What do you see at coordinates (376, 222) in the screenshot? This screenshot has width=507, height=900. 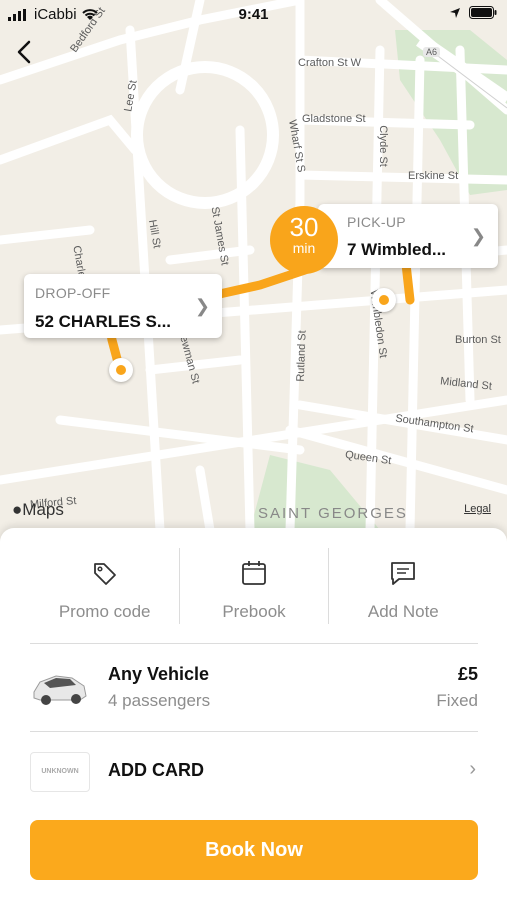 I see `pickup-label: PICK-UP` at bounding box center [376, 222].